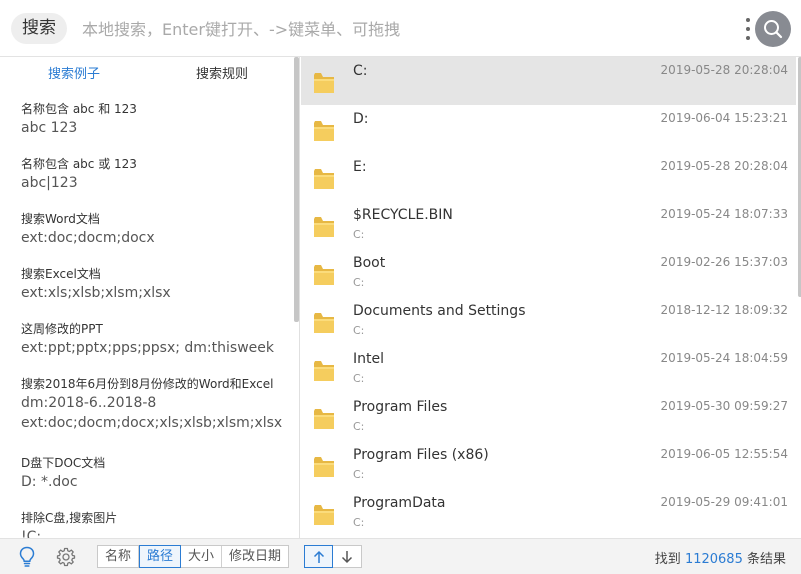 This screenshot has height=574, width=801. What do you see at coordinates (724, 502) in the screenshot?
I see `file-modified-date: 2019-05-29 09:41:01` at bounding box center [724, 502].